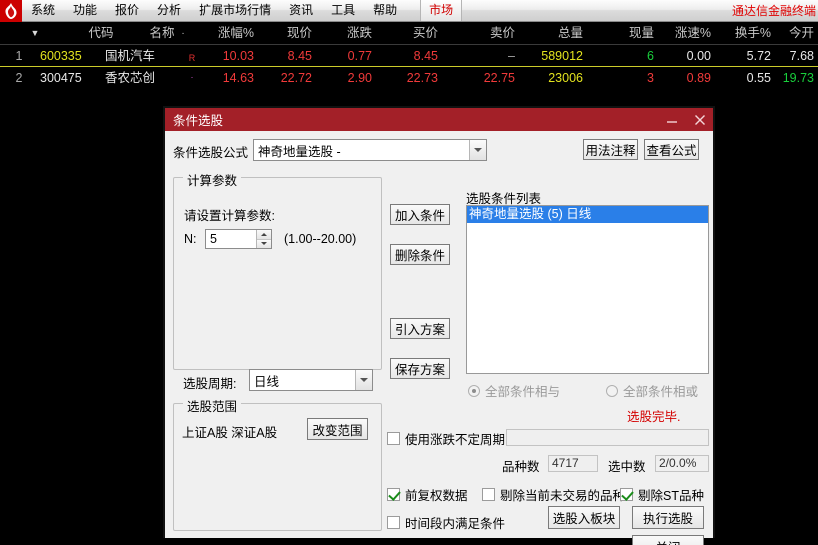 The width and height of the screenshot is (818, 545). I want to click on cell-change-pct: 10.03, so click(238, 56).